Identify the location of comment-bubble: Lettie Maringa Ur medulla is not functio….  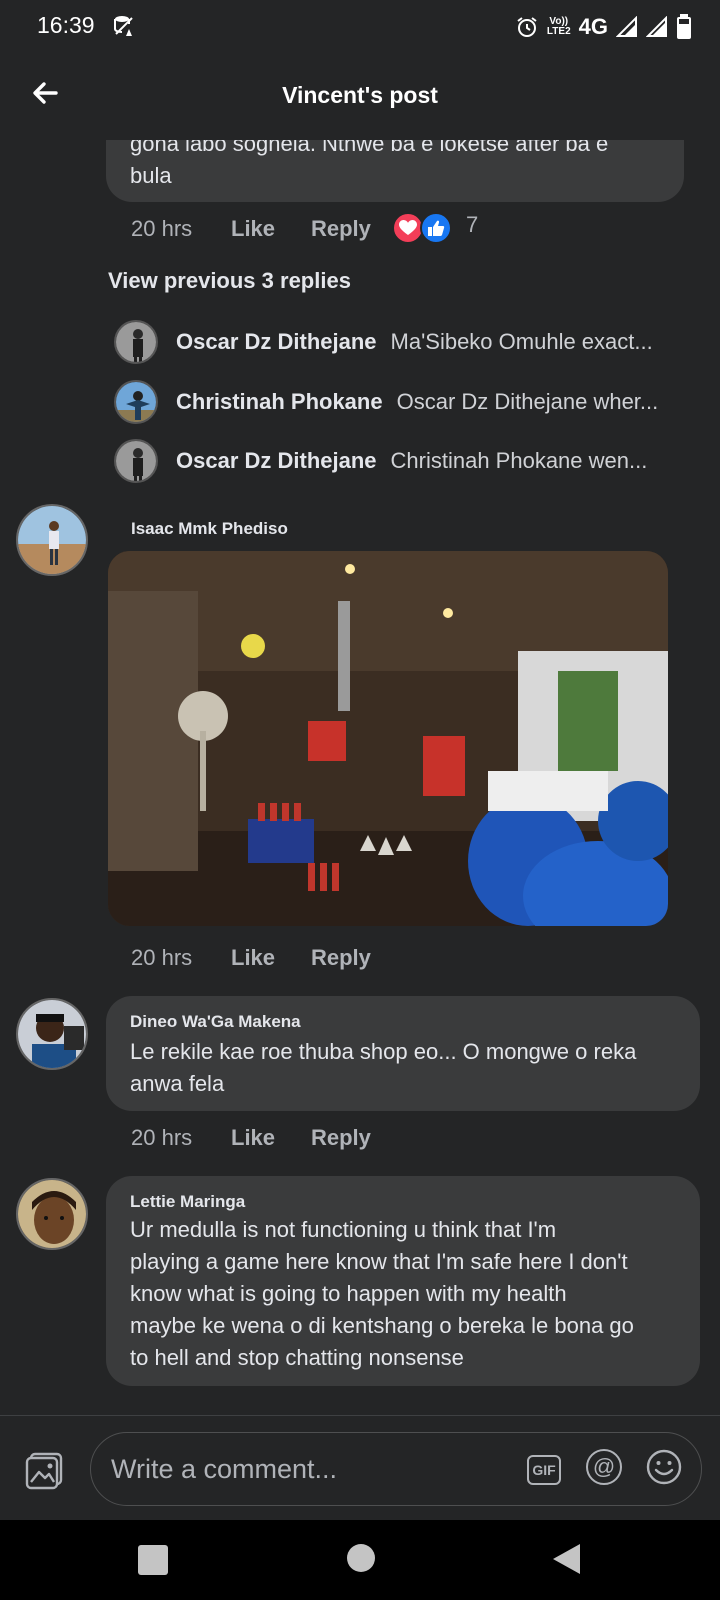
(403, 1281).